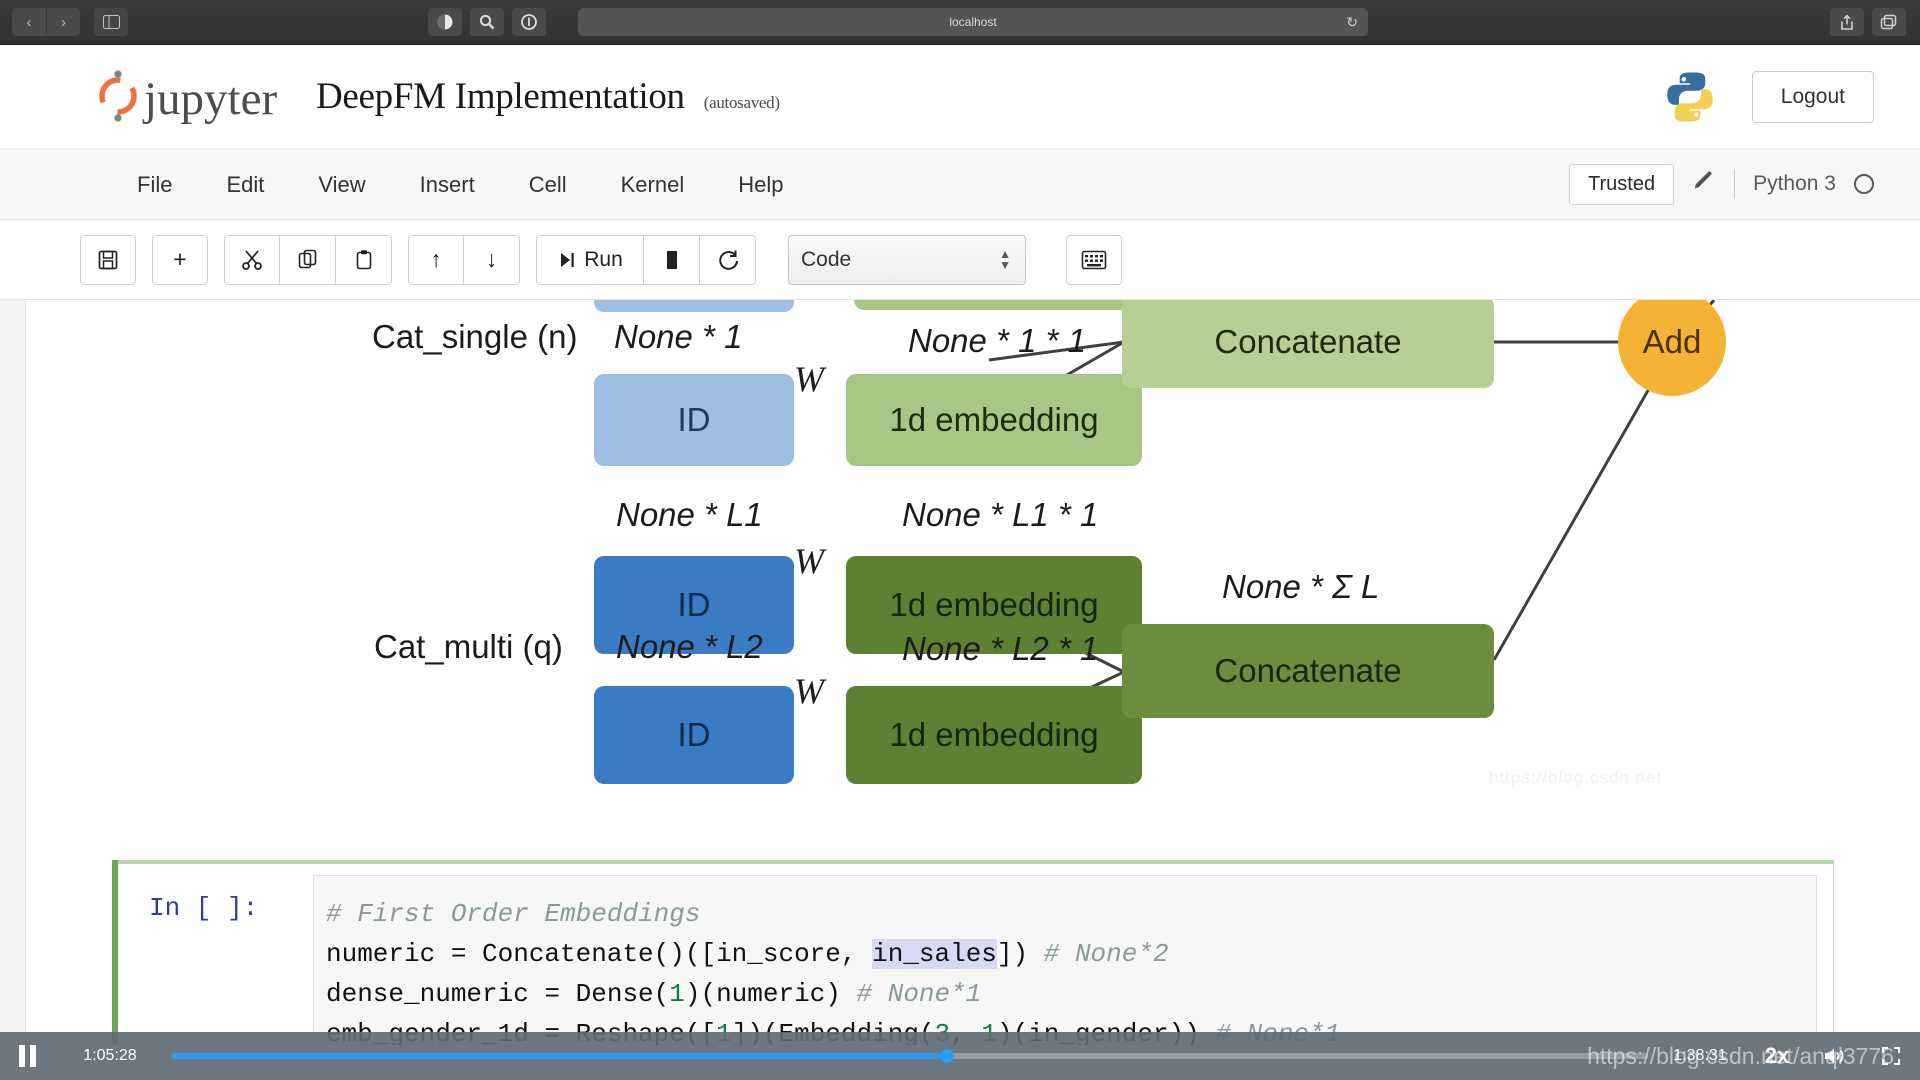  I want to click on notebook-toolbar: + ↑ ↓ Run Code ▲ ▼, so click(960, 260).